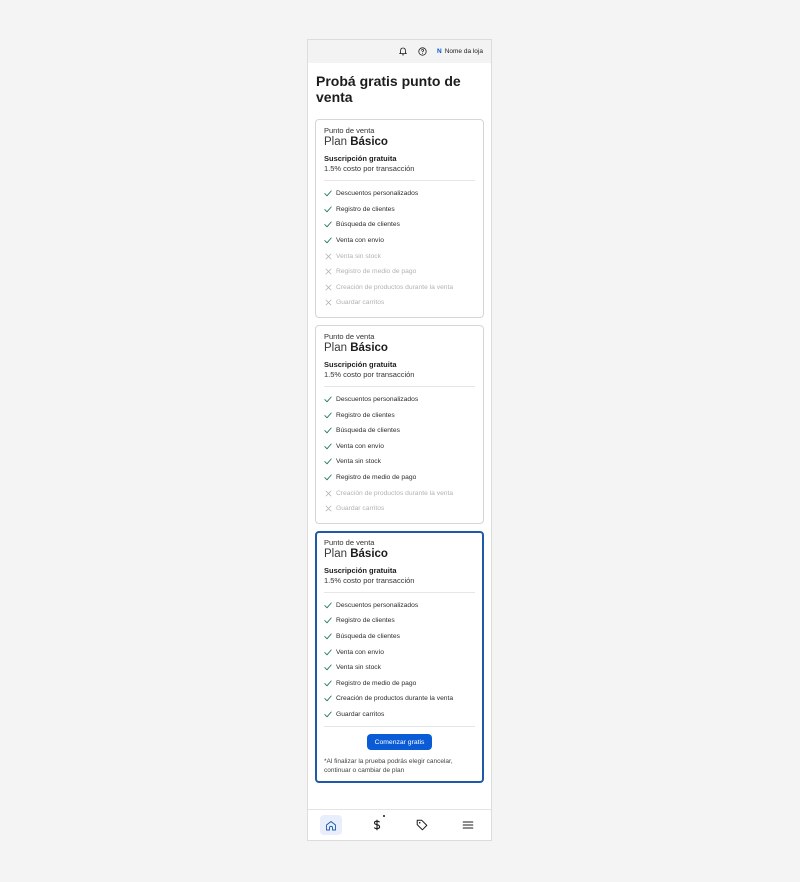  Describe the element at coordinates (460, 51) in the screenshot. I see `store-selector: N Nome da loja` at that location.